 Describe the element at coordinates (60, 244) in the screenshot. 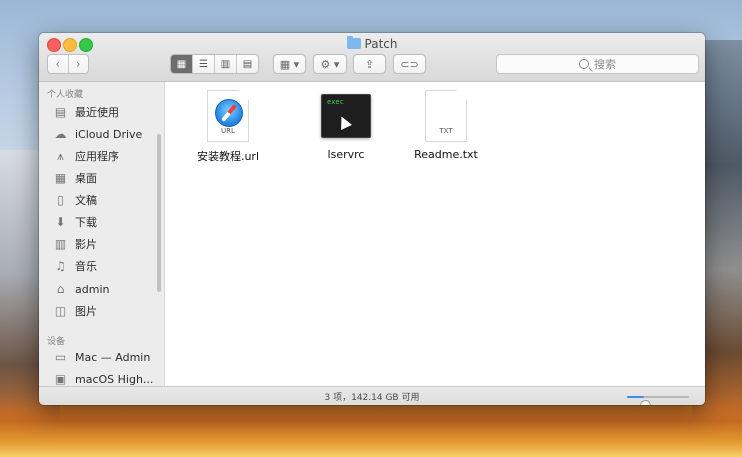

I see `movies-icon: ▥` at that location.